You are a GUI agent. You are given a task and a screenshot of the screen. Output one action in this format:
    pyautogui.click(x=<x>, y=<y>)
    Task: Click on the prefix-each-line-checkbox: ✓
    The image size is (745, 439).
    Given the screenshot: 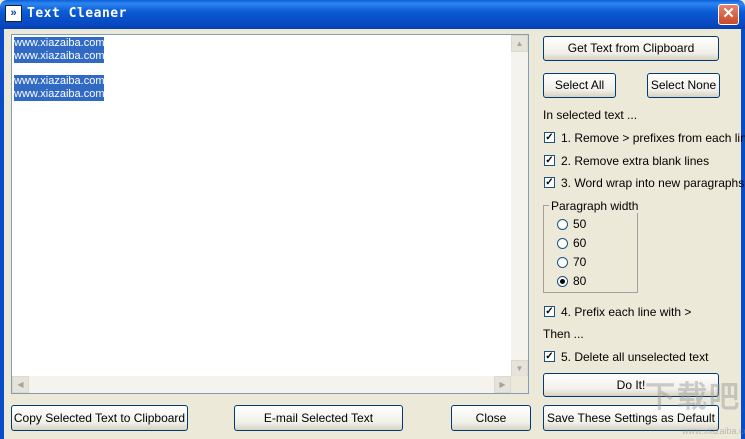 What is the action you would take?
    pyautogui.click(x=549, y=311)
    